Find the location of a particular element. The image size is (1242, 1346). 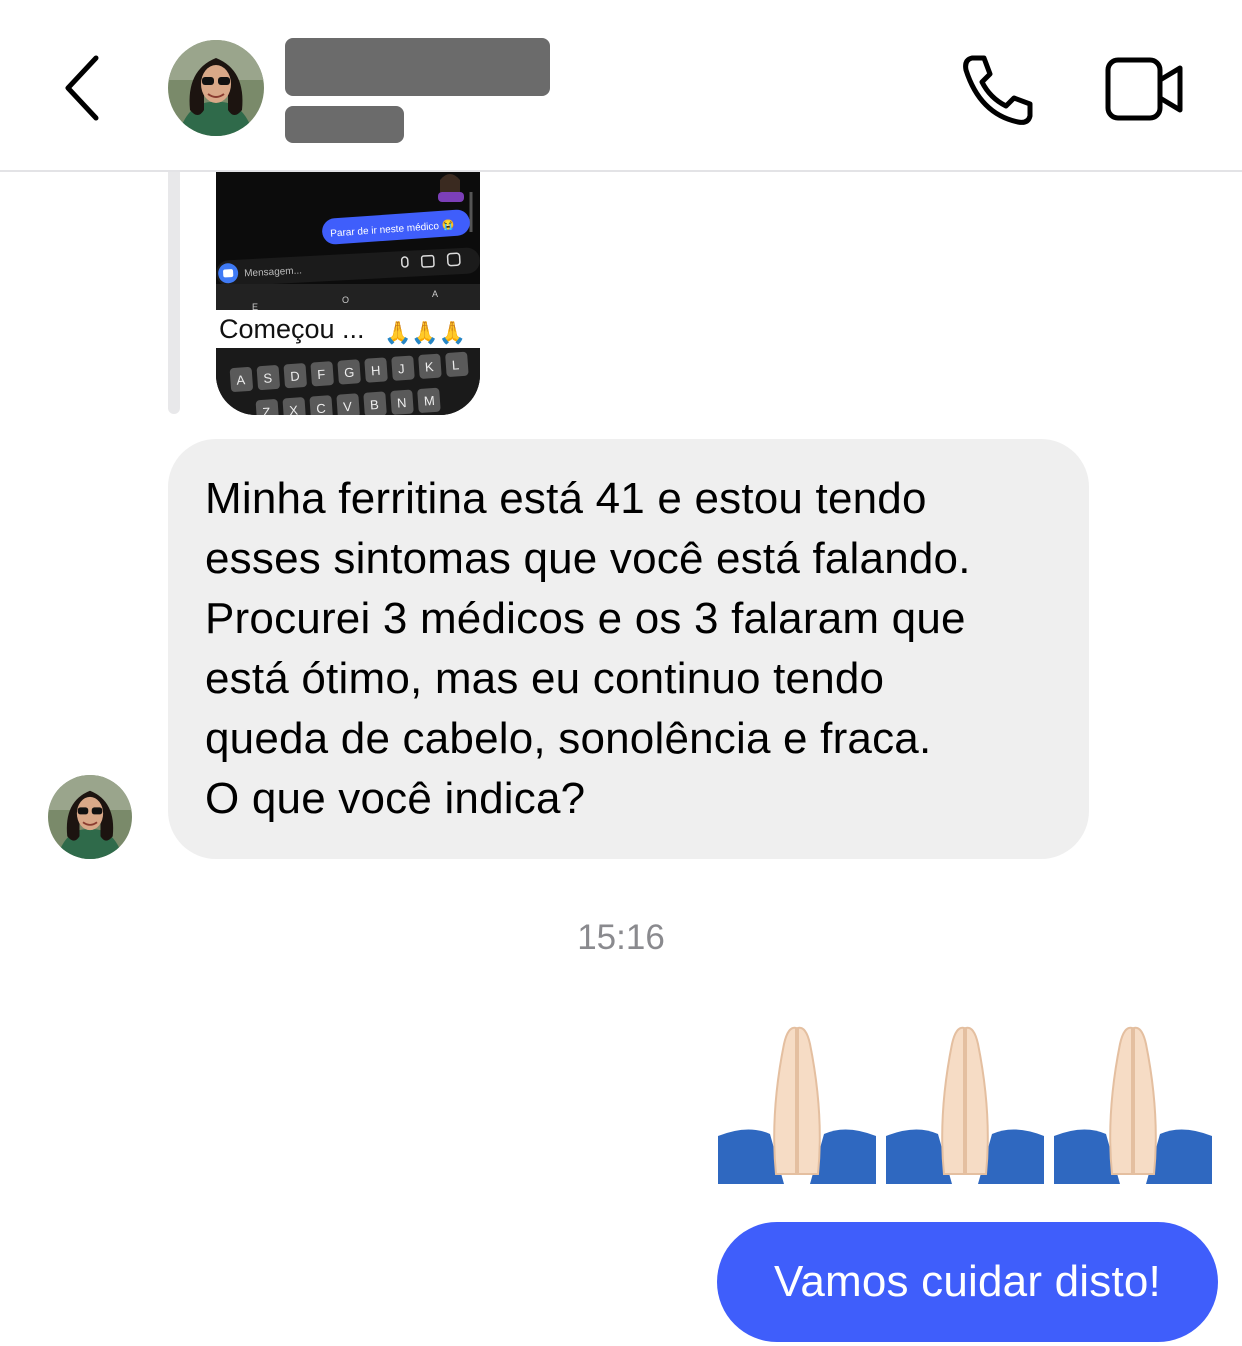

svg-text: O is located at coordinates (345, 300).